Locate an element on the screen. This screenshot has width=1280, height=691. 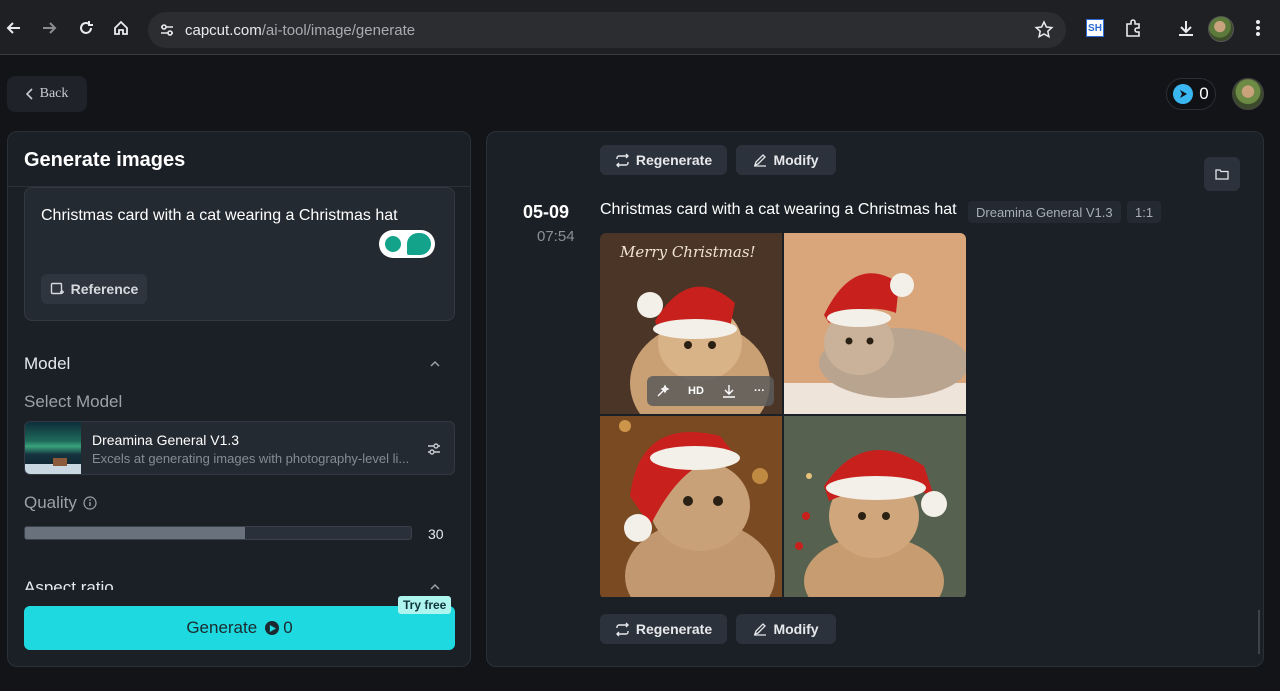
browser-toolbar: capcut.com/ai-tool/image/generate SH is located at coordinates (640, 27).